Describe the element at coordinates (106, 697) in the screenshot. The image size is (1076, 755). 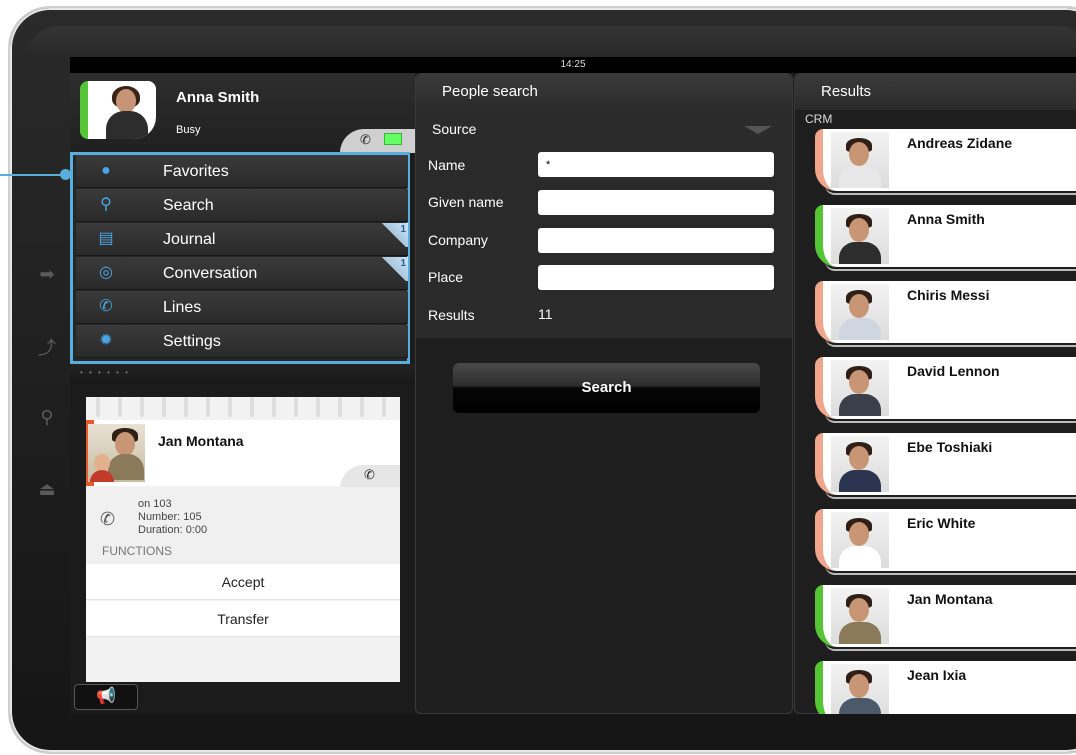
I see `megaphone-icon: 📢` at that location.